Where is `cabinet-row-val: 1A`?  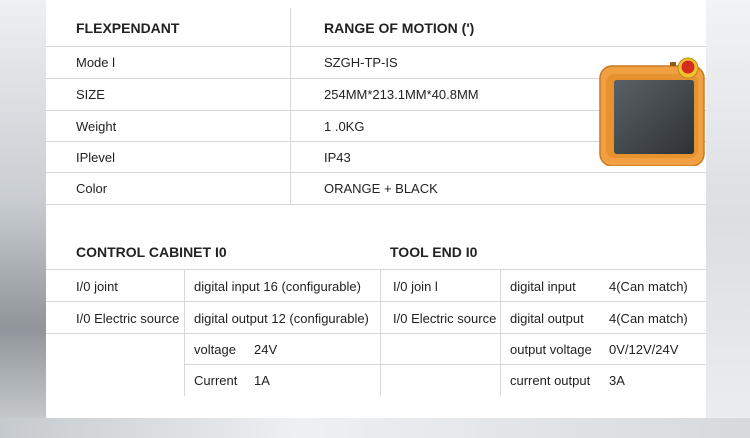
cabinet-row-val: 1A is located at coordinates (262, 380).